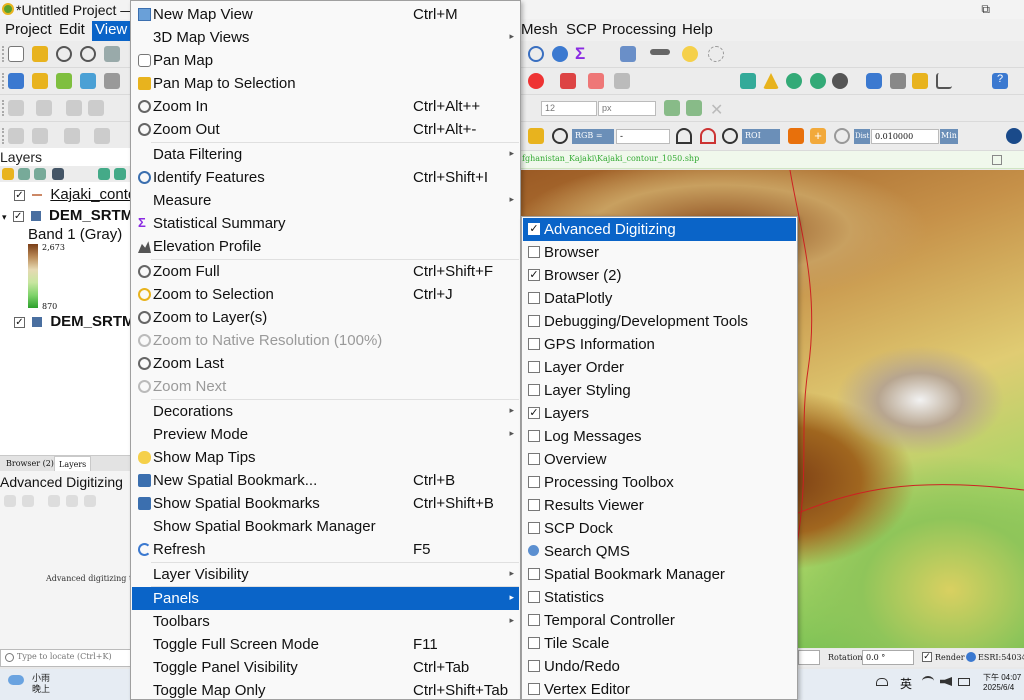  What do you see at coordinates (659, 574) in the screenshot?
I see `panel-item-spatial-bookmark-manager: Spatial Bookmark Manager` at bounding box center [659, 574].